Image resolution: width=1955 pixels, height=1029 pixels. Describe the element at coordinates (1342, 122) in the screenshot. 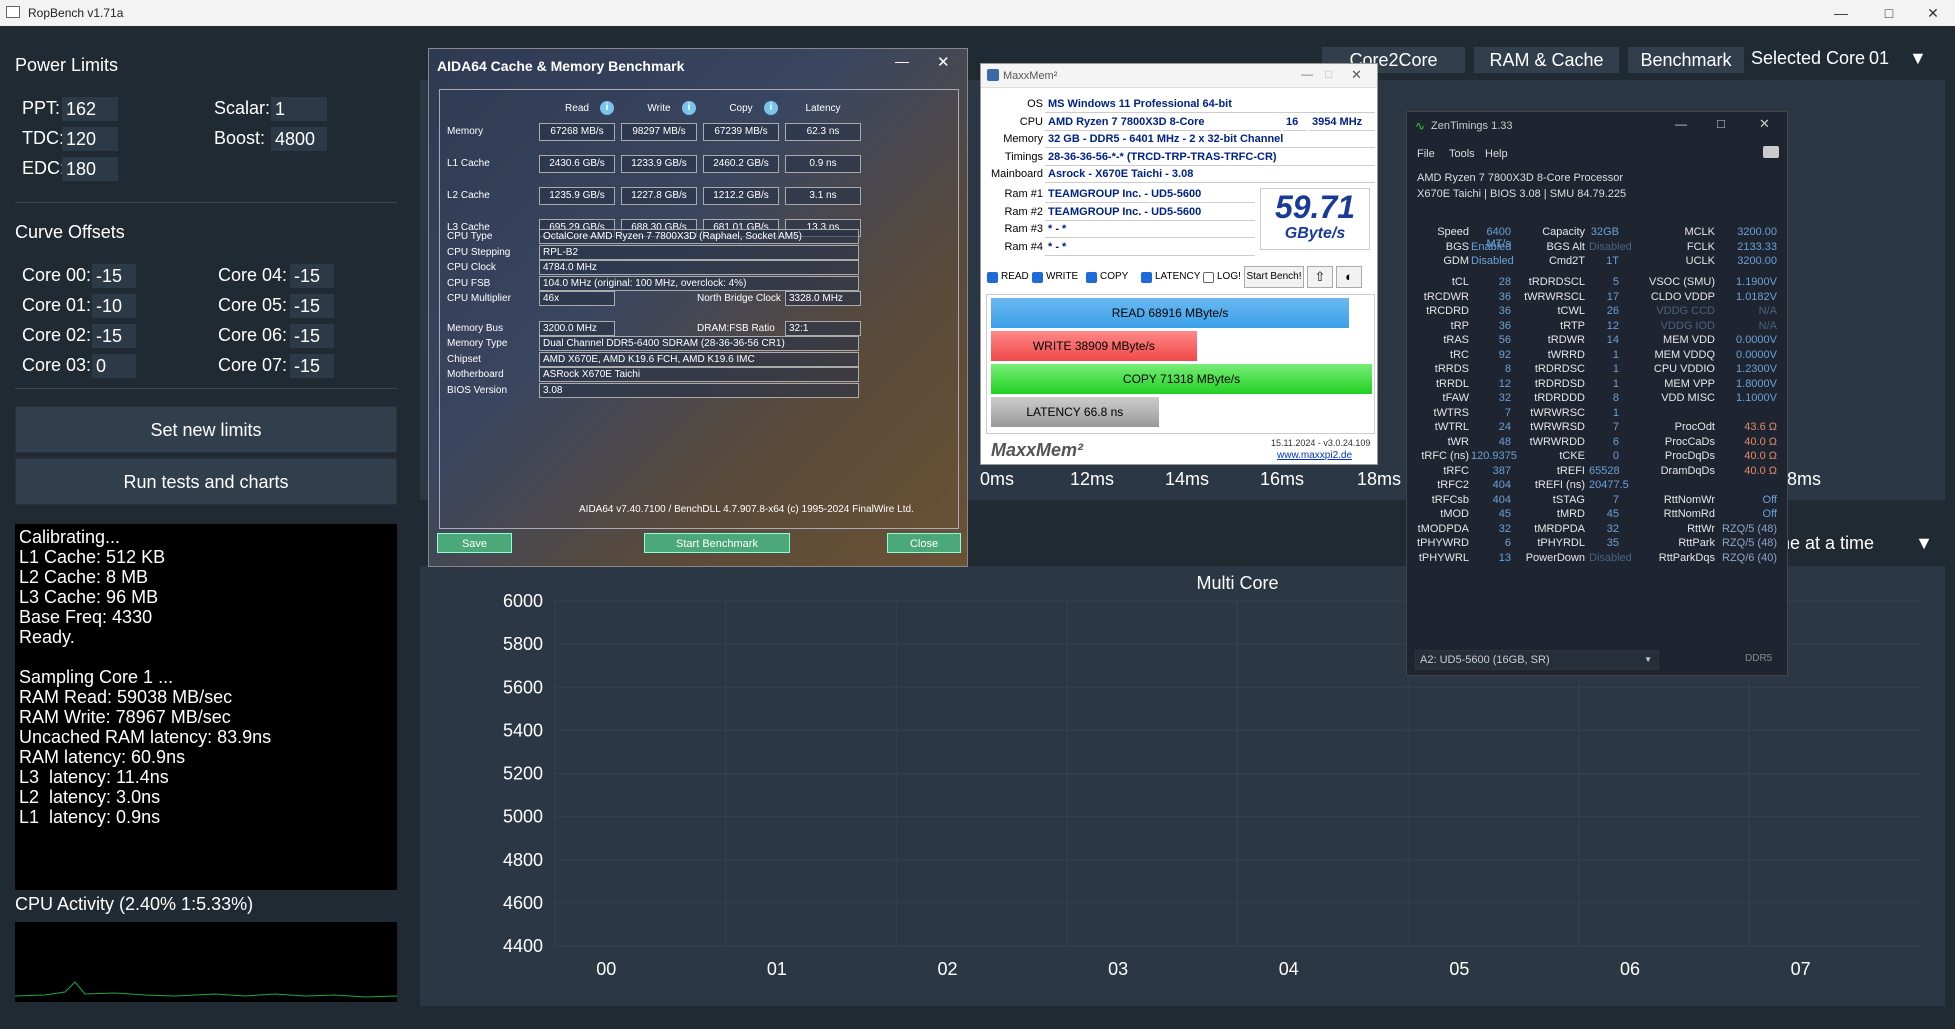

I see `maxx-cpu-mhz: 3954 MHz` at that location.